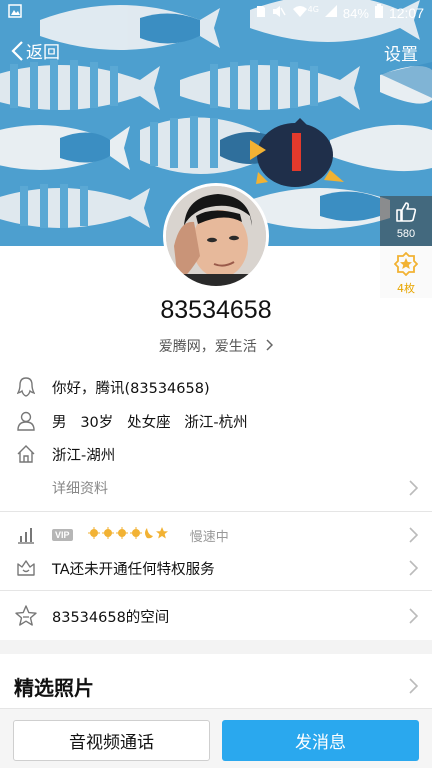 This screenshot has height=768, width=432. I want to click on hometown-text: 浙江-湖州, so click(84, 455).